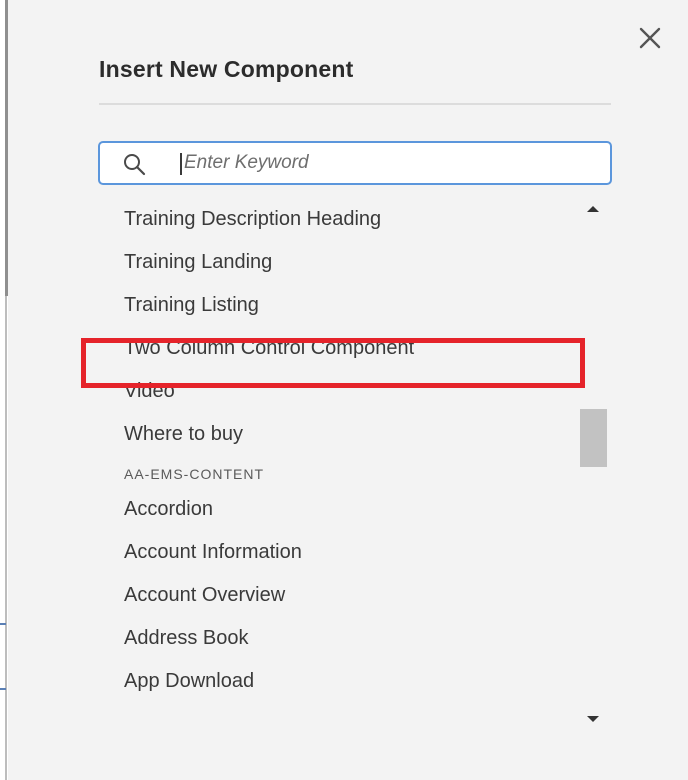 This screenshot has width=688, height=780. I want to click on close-button, so click(651, 37).